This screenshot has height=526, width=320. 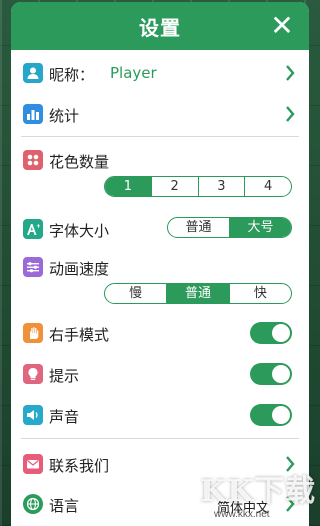 I want to click on mail-icon, so click(x=33, y=464).